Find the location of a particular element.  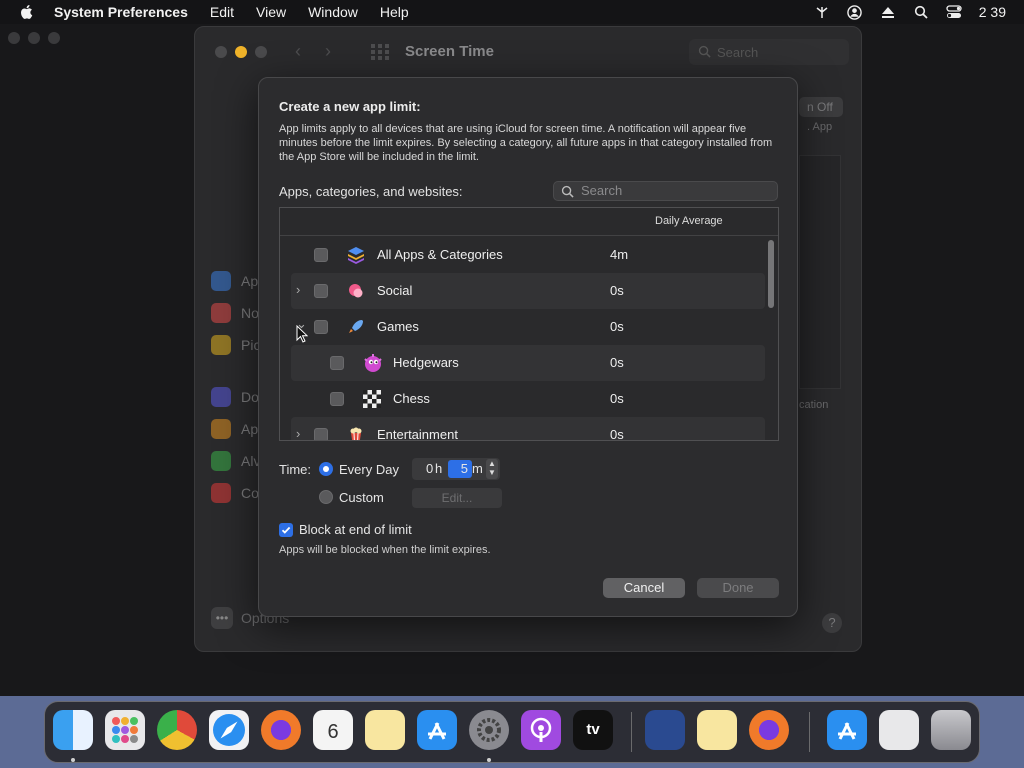

notes-icon is located at coordinates (385, 730).